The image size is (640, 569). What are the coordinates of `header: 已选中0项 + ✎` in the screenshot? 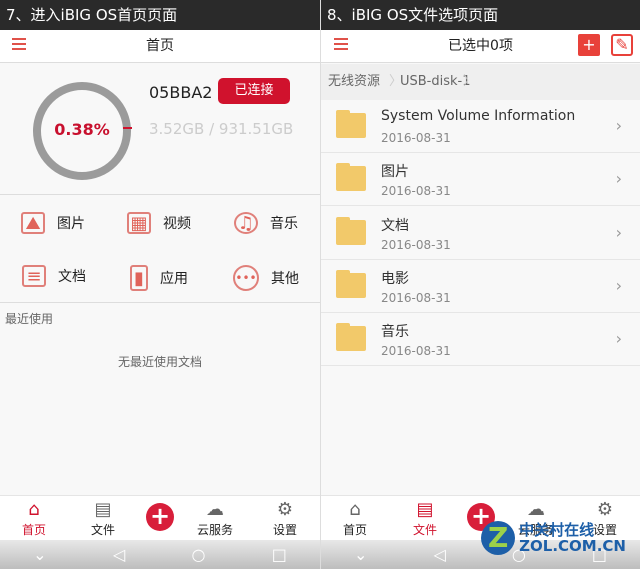 It's located at (480, 46).